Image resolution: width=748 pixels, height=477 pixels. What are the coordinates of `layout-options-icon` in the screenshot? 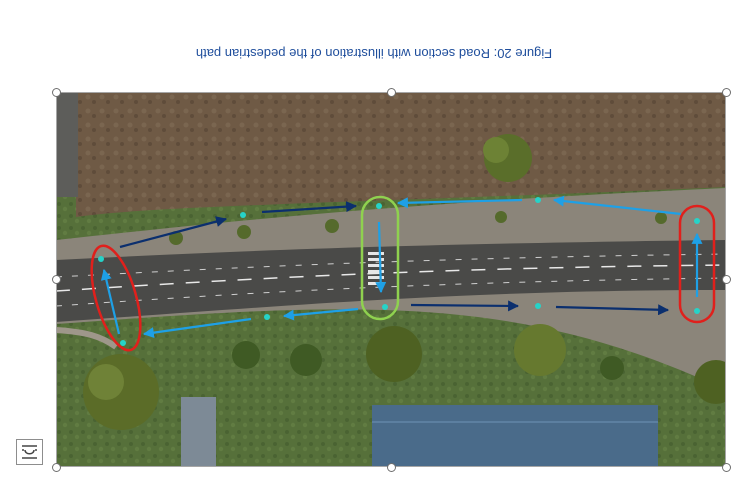 It's located at (29, 452).